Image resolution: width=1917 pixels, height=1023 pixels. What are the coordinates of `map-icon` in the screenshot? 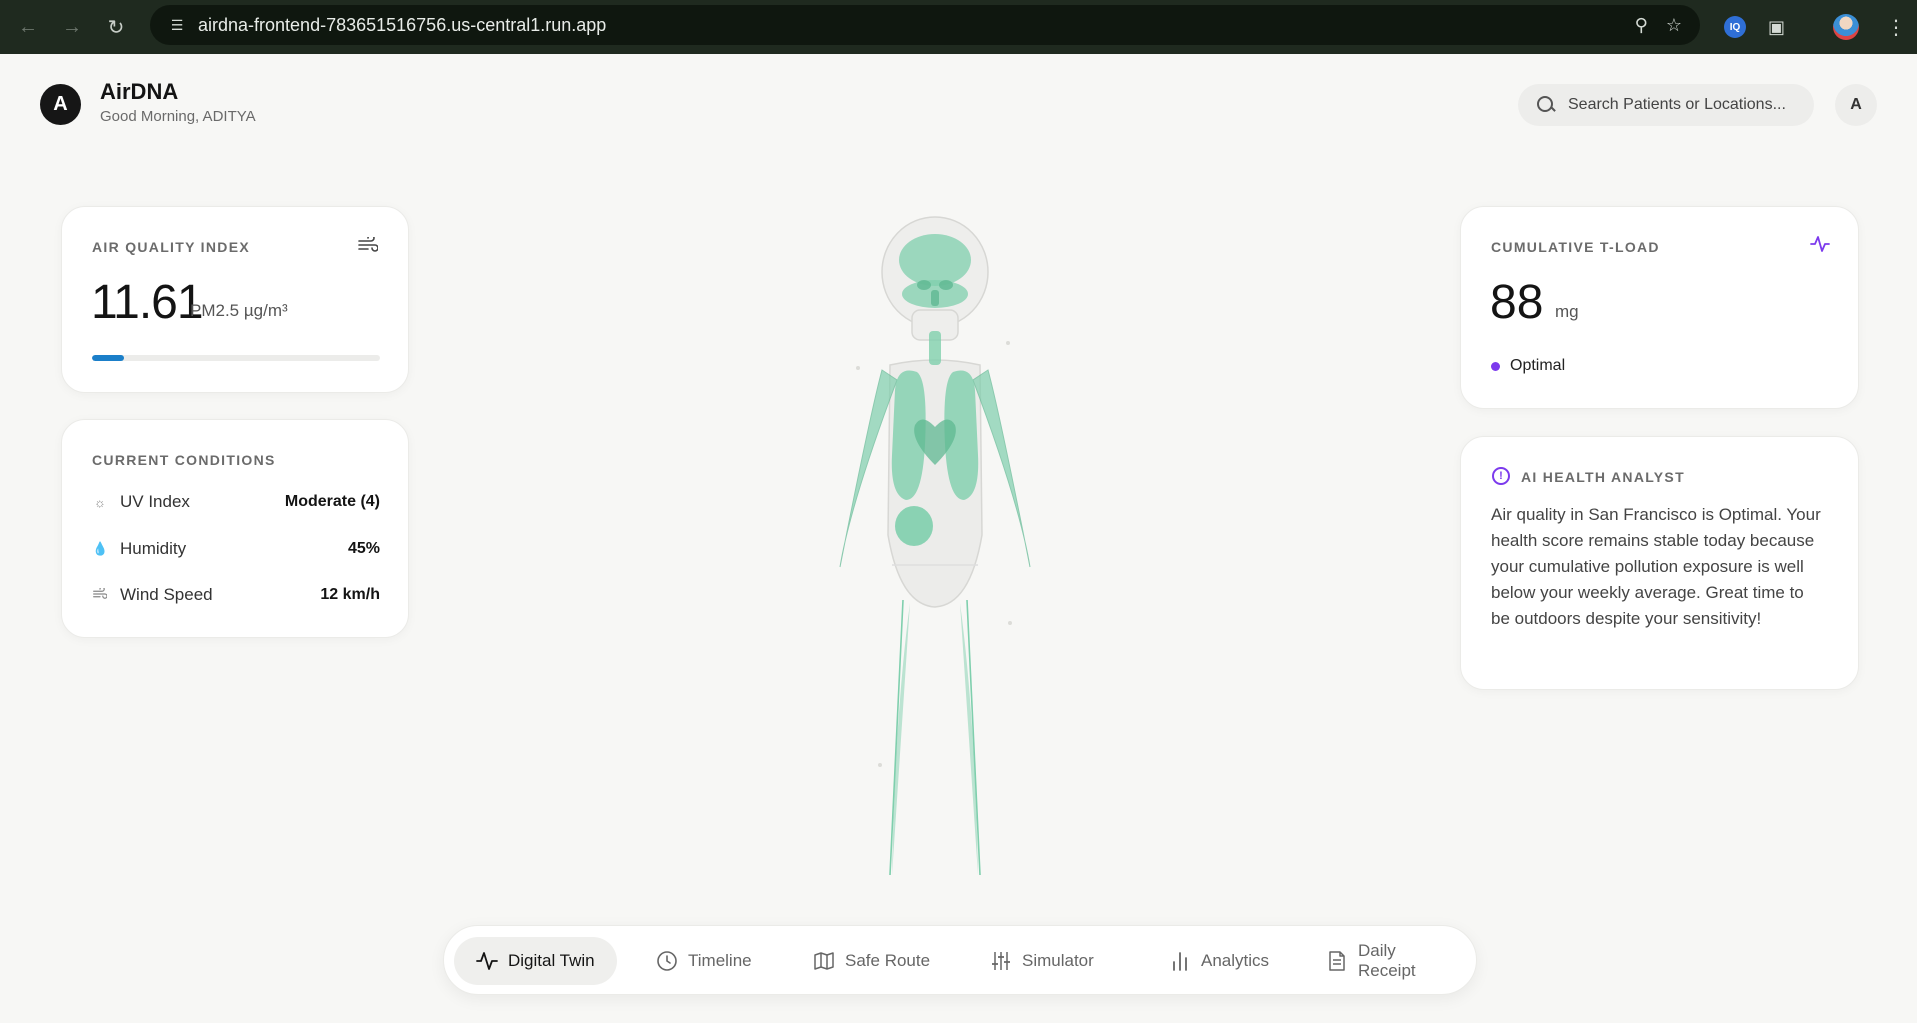 It's located at (824, 961).